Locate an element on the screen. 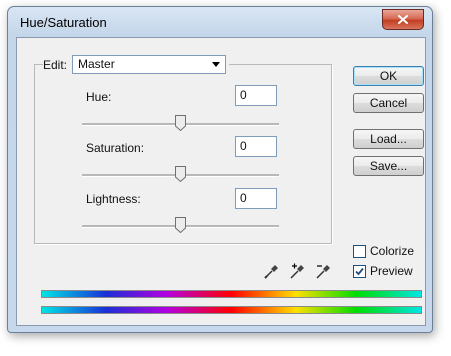 This screenshot has width=451, height=356. colorize-label: Colorize is located at coordinates (392, 251).